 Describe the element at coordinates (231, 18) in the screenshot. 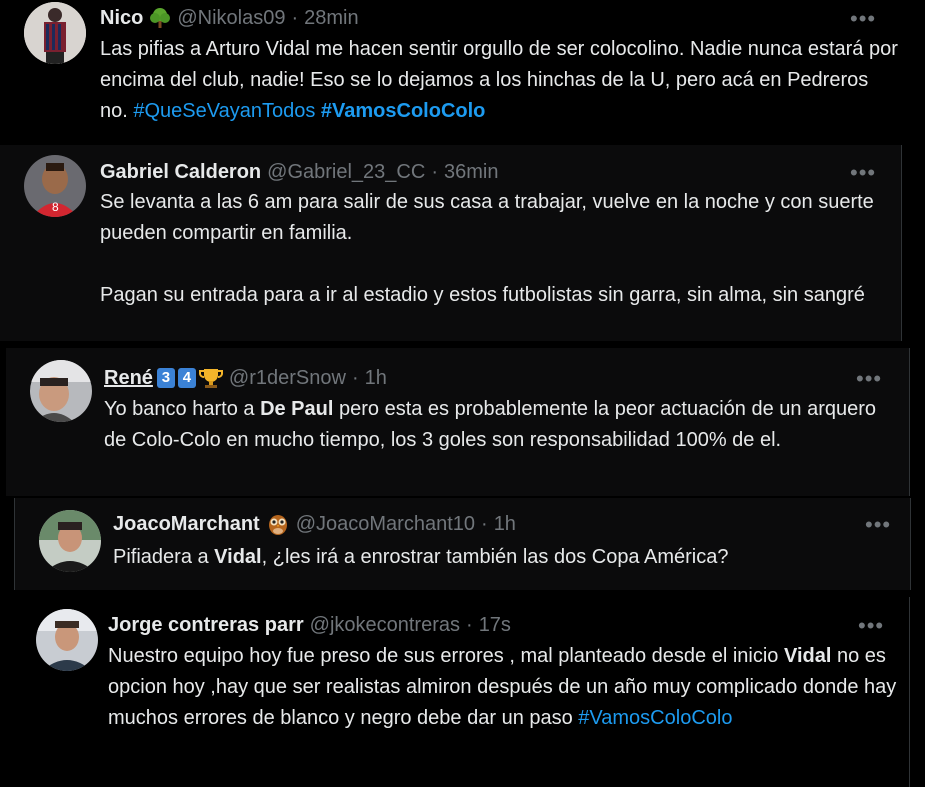

I see `user-handle: @Nikolas09` at that location.